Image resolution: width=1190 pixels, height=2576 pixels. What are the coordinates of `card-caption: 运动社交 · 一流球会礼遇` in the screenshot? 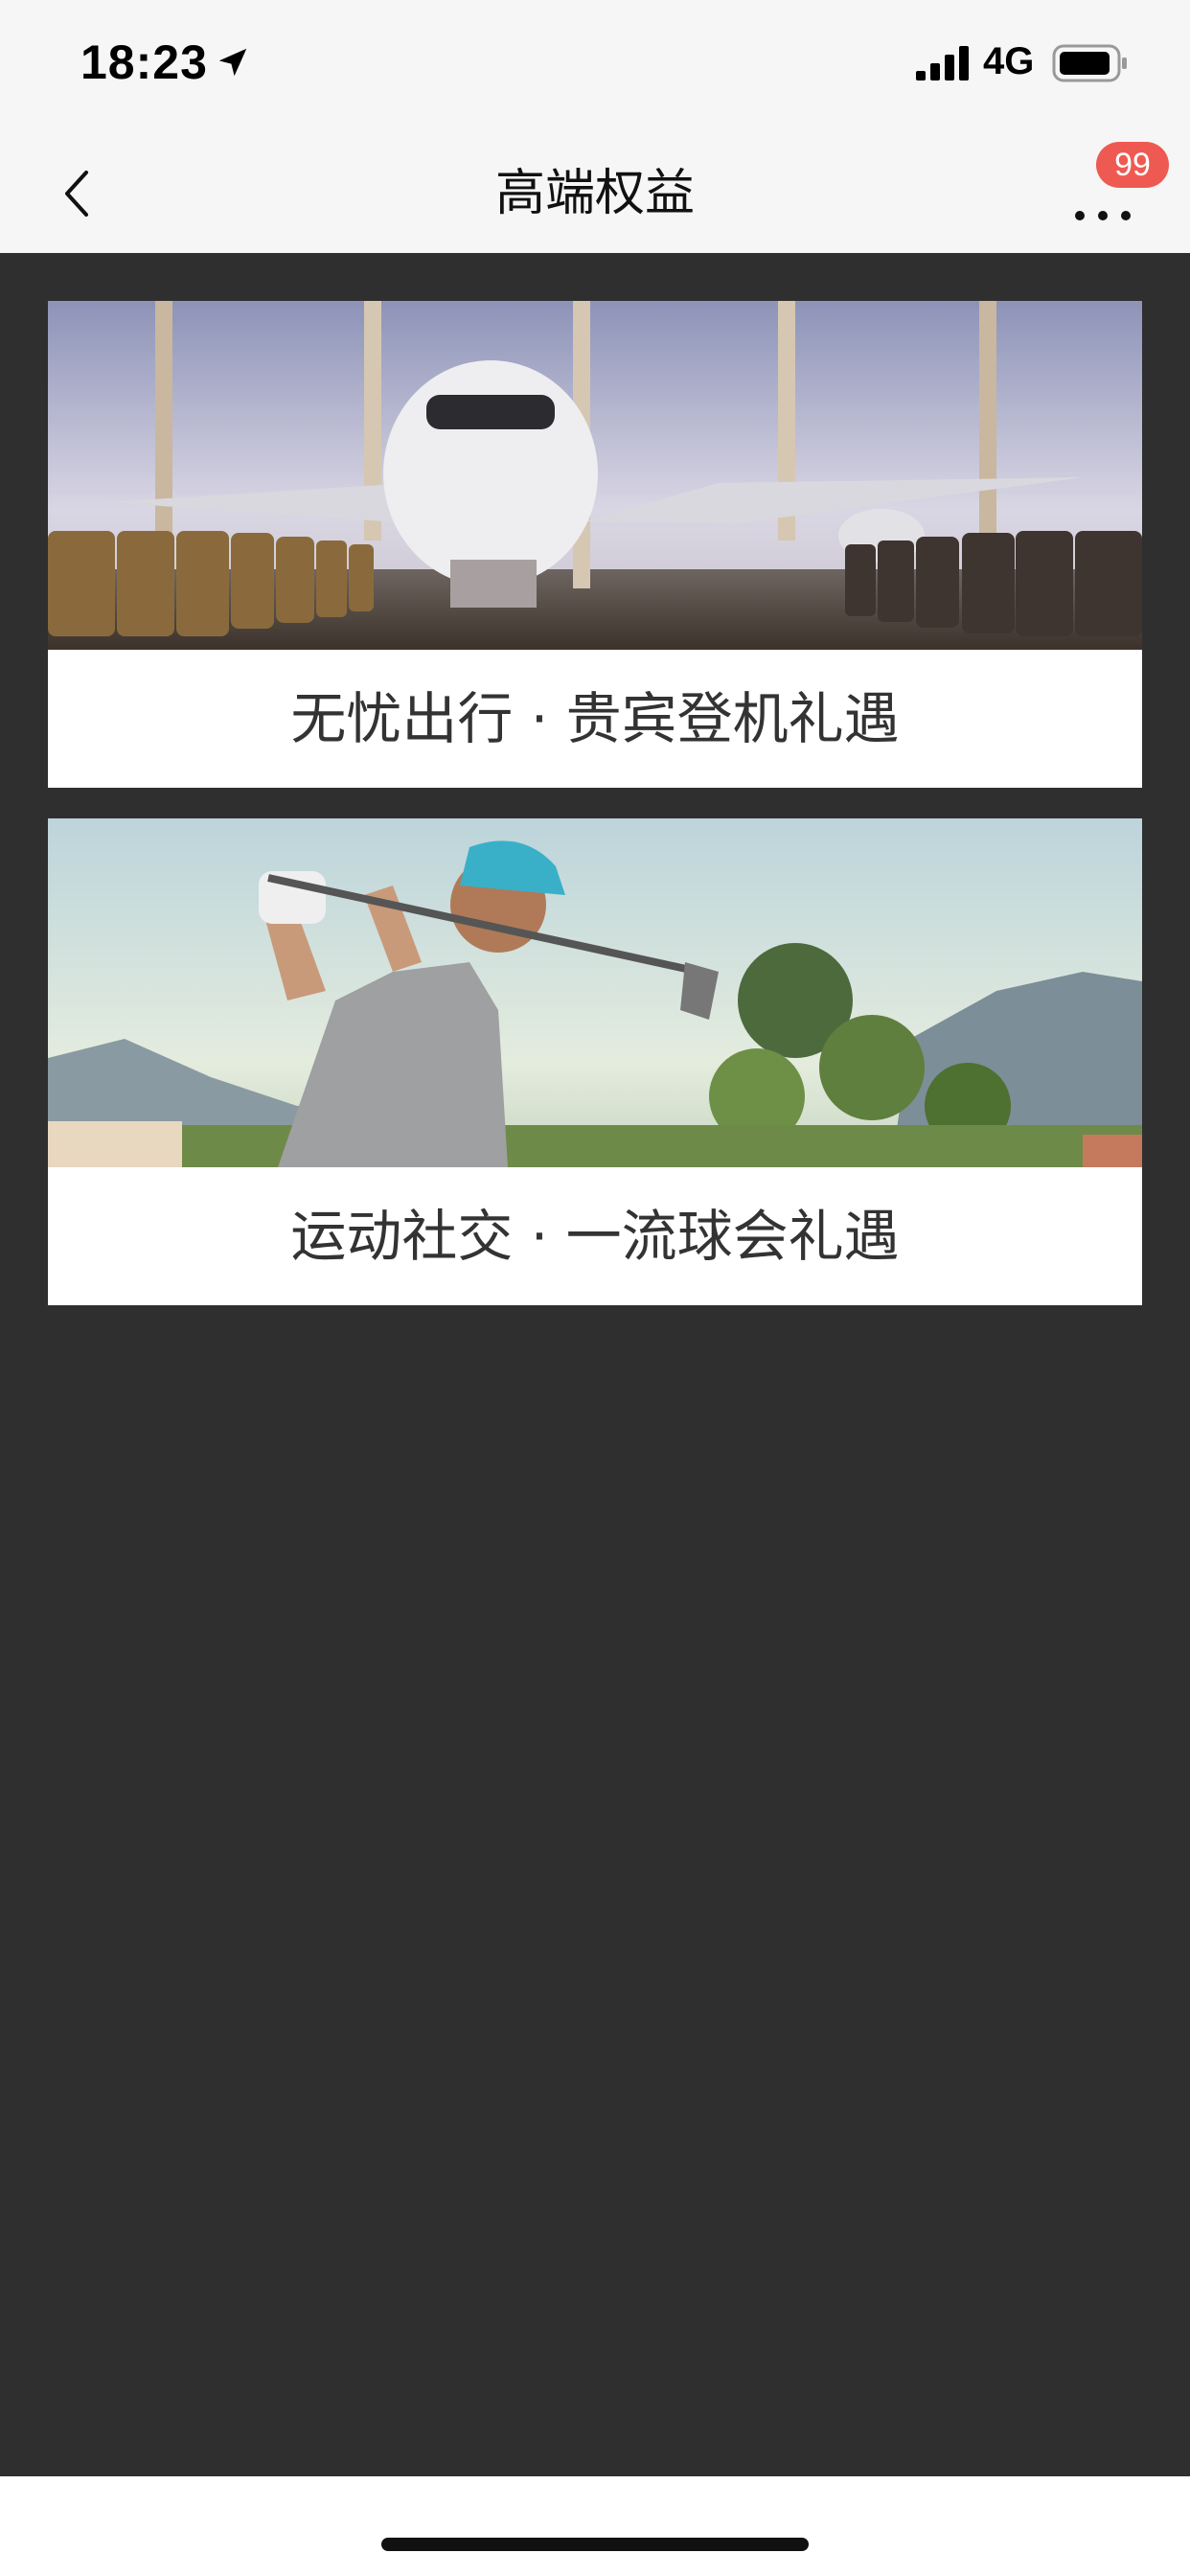 It's located at (595, 1236).